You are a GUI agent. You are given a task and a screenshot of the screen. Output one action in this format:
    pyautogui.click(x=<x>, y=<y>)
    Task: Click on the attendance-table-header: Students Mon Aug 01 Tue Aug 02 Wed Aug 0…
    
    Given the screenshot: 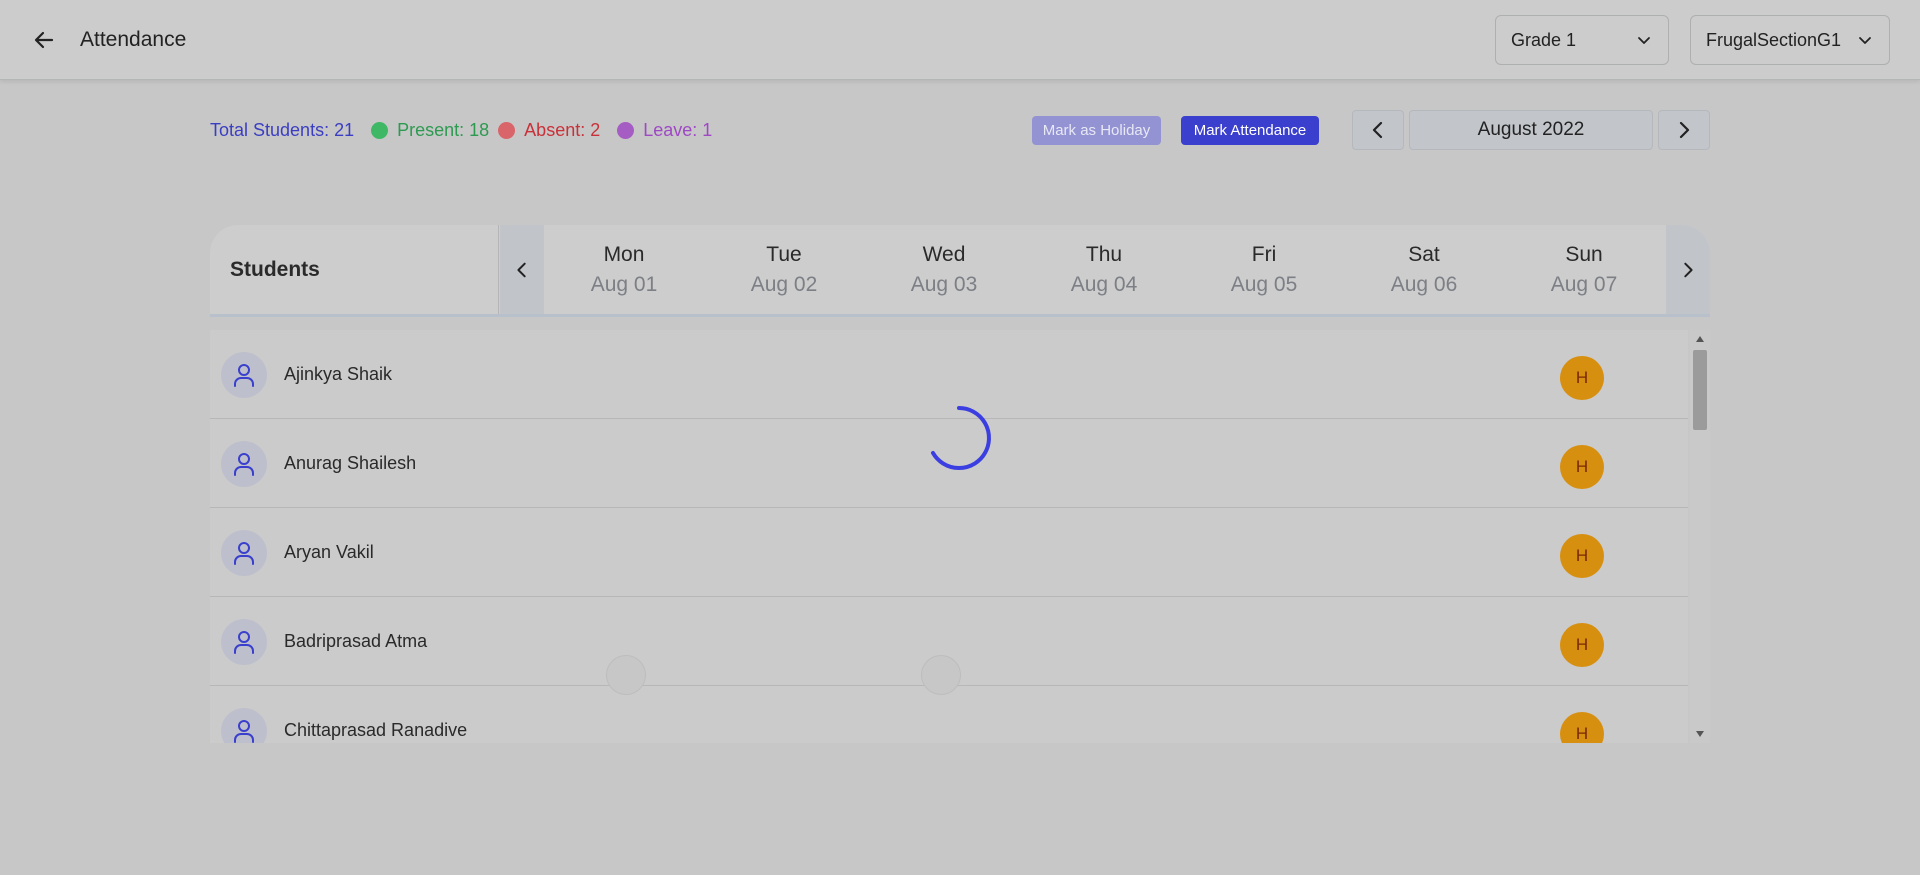 What is the action you would take?
    pyautogui.click(x=960, y=271)
    